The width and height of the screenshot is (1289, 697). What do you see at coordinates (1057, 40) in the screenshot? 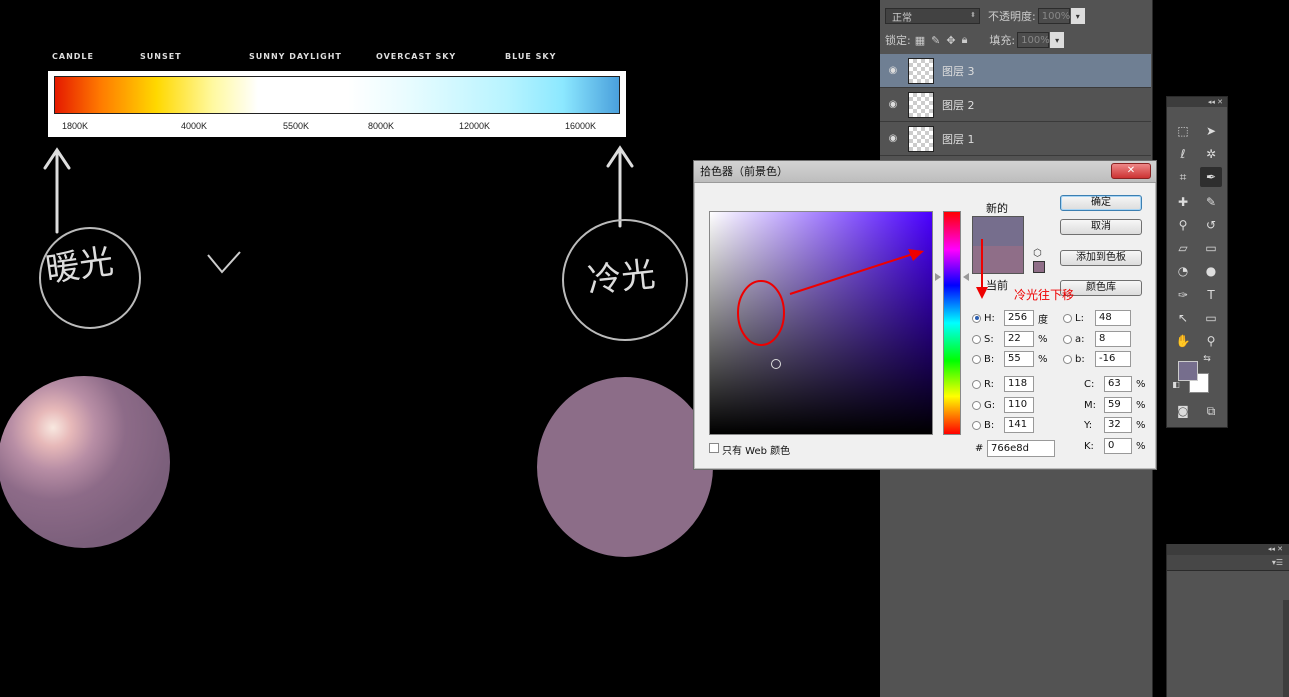
I see `fill-dropdown-icon: ▾` at bounding box center [1057, 40].